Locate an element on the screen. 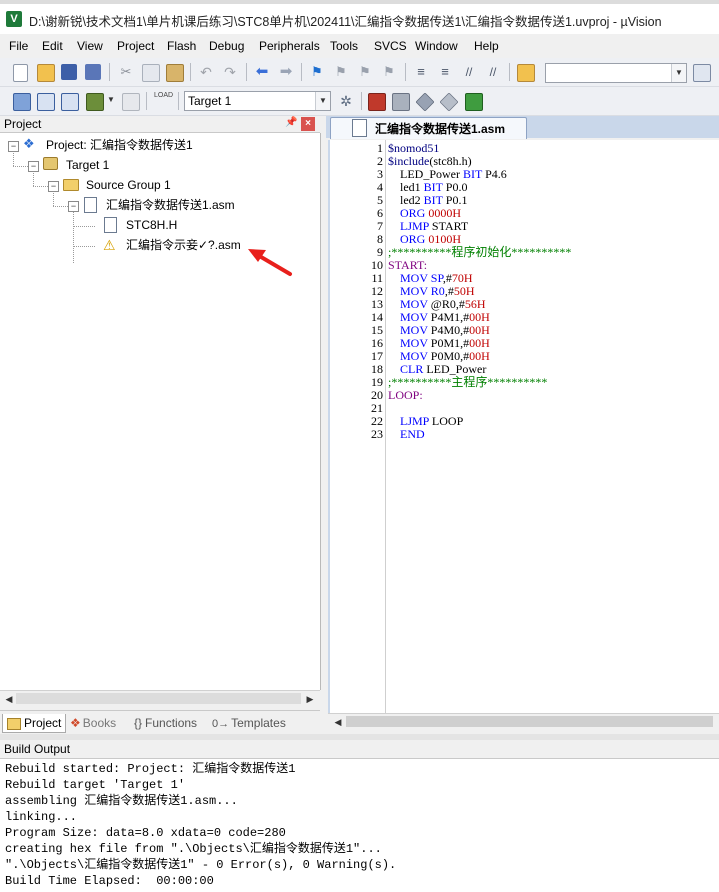 Image resolution: width=719 pixels, height=892 pixels. save-icon is located at coordinates (69, 72).